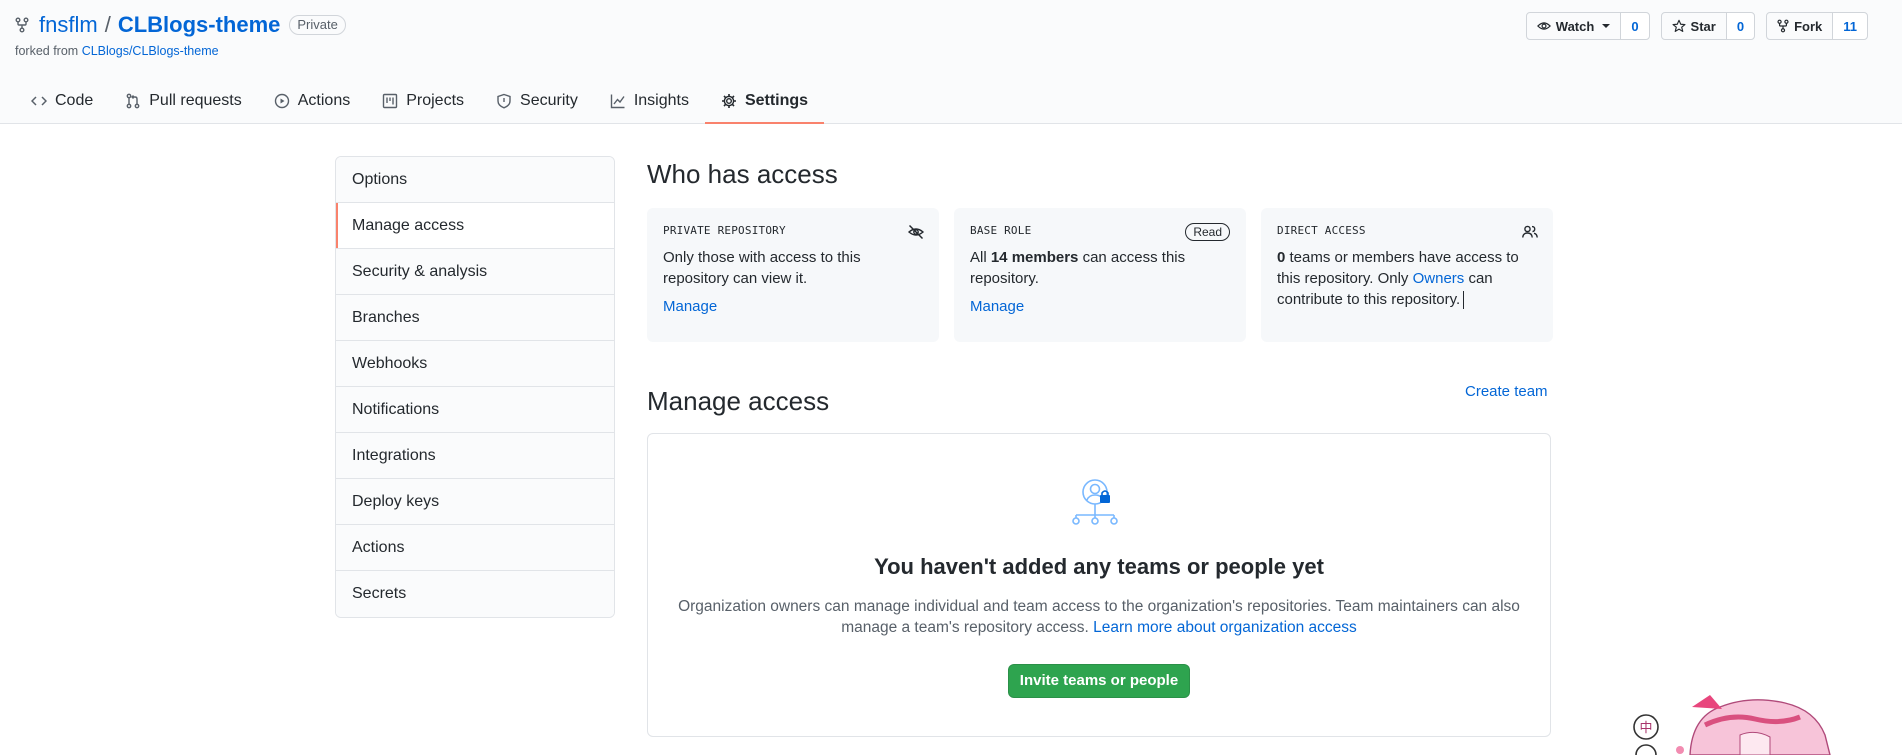 The image size is (1902, 755). Describe the element at coordinates (504, 101) in the screenshot. I see `shield-icon` at that location.